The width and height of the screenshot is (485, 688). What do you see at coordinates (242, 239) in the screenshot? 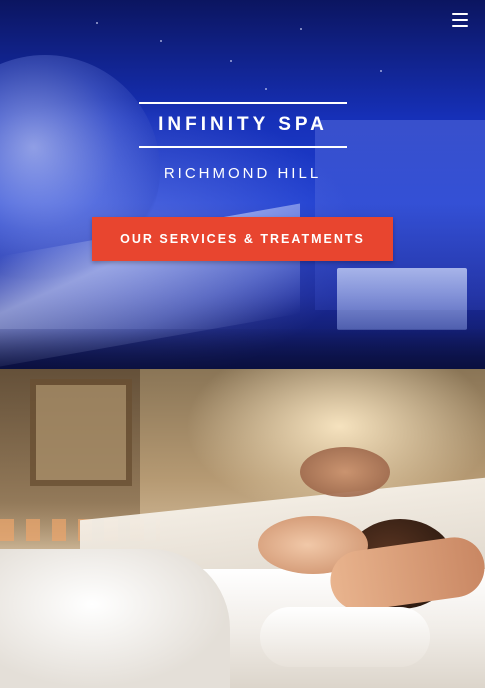
I see `services-treatments-button: OUR SERVICES & TREATMENTS` at bounding box center [242, 239].